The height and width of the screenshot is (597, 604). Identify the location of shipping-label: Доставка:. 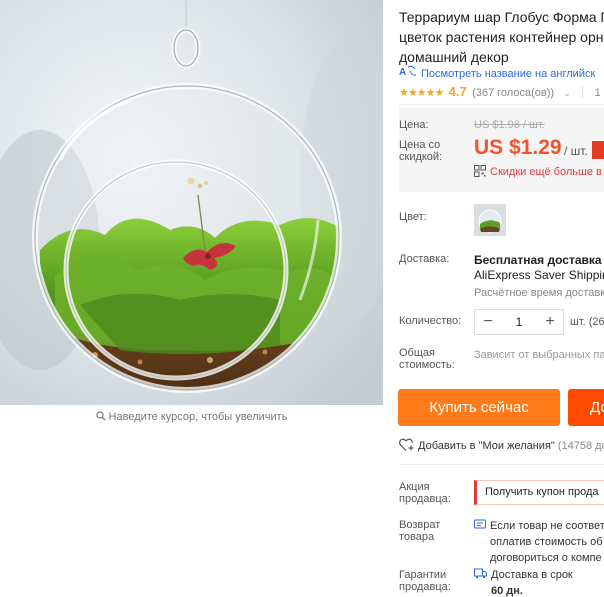
(424, 259).